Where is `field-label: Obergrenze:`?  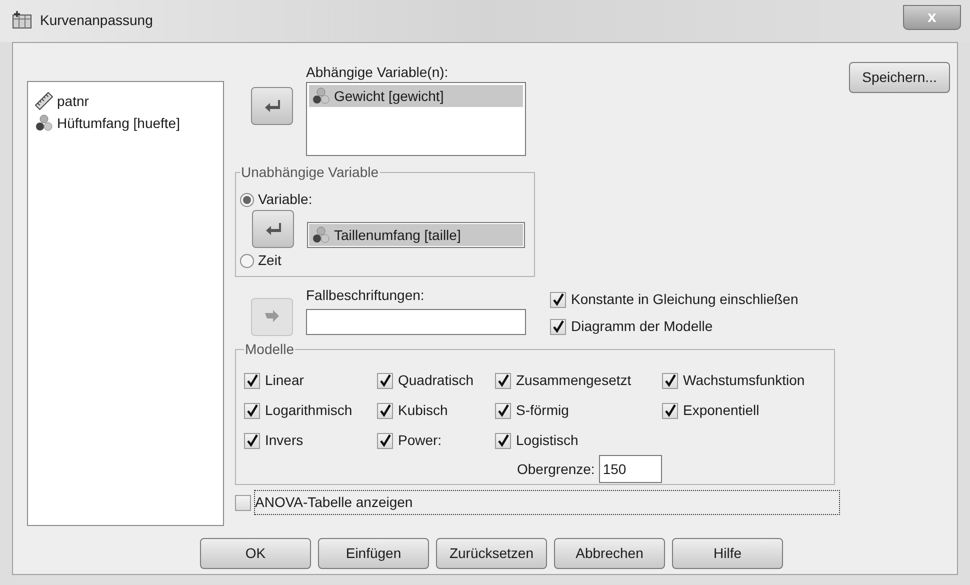 field-label: Obergrenze: is located at coordinates (556, 469).